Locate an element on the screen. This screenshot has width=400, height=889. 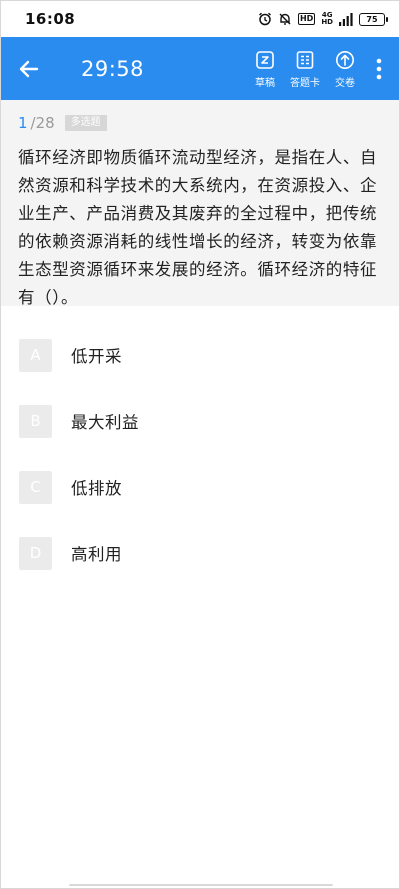
option-a: A 低开采 is located at coordinates (200, 355).